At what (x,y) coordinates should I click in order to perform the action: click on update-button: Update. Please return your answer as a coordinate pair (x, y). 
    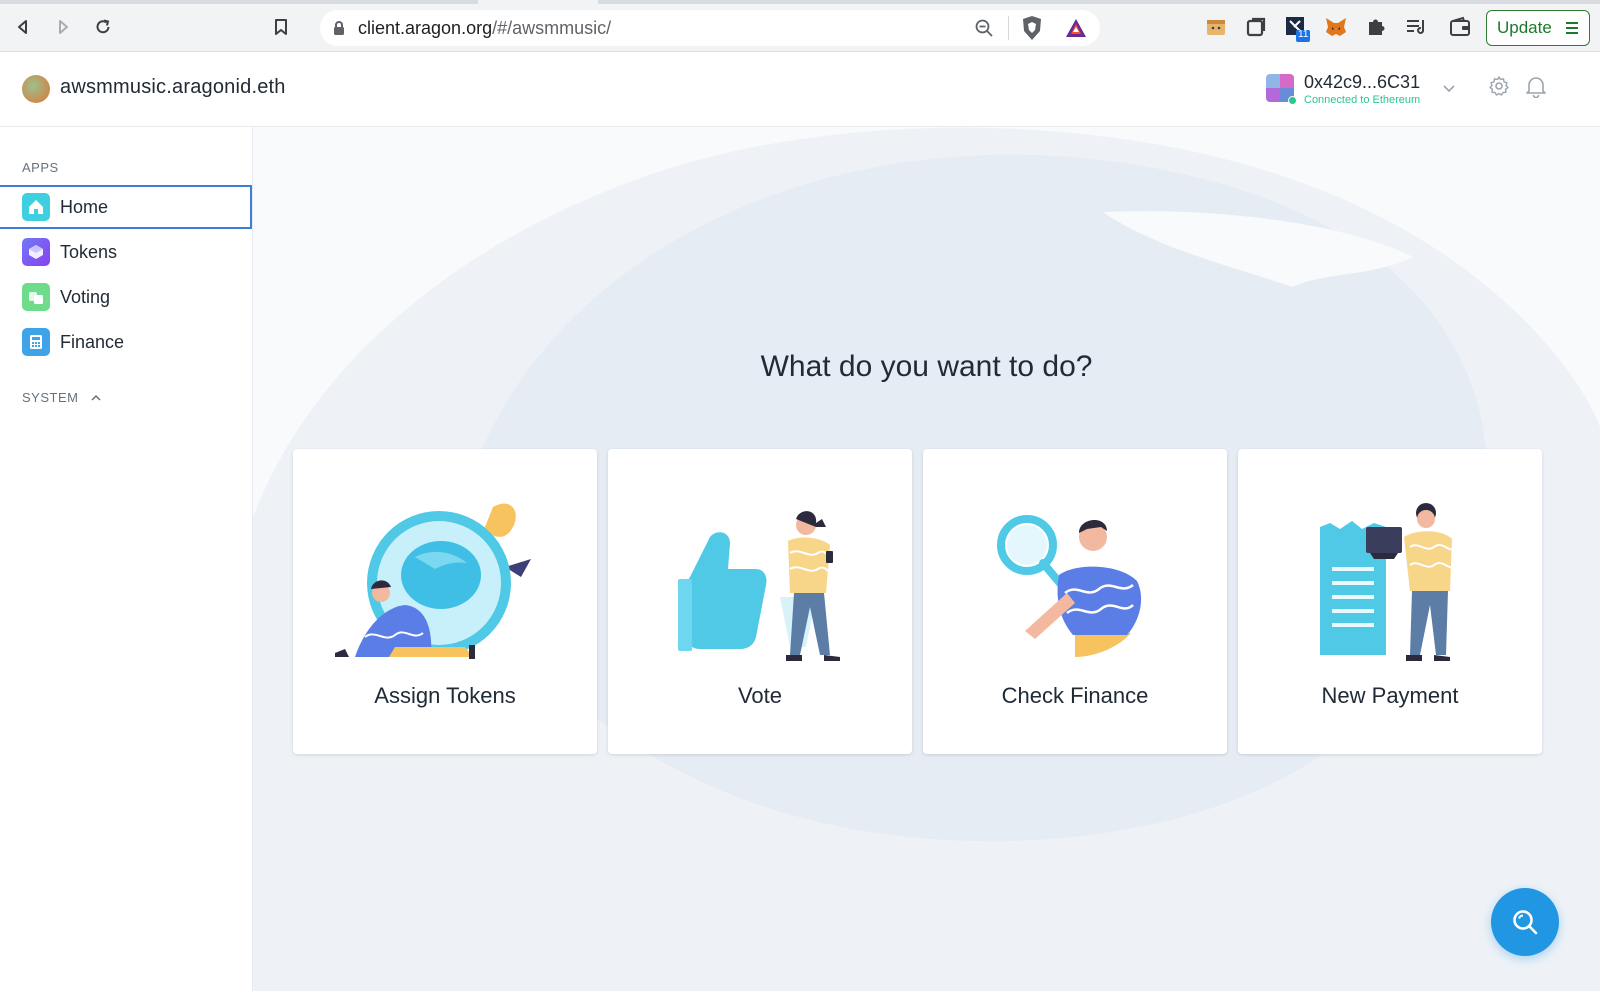
    Looking at the image, I should click on (1538, 28).